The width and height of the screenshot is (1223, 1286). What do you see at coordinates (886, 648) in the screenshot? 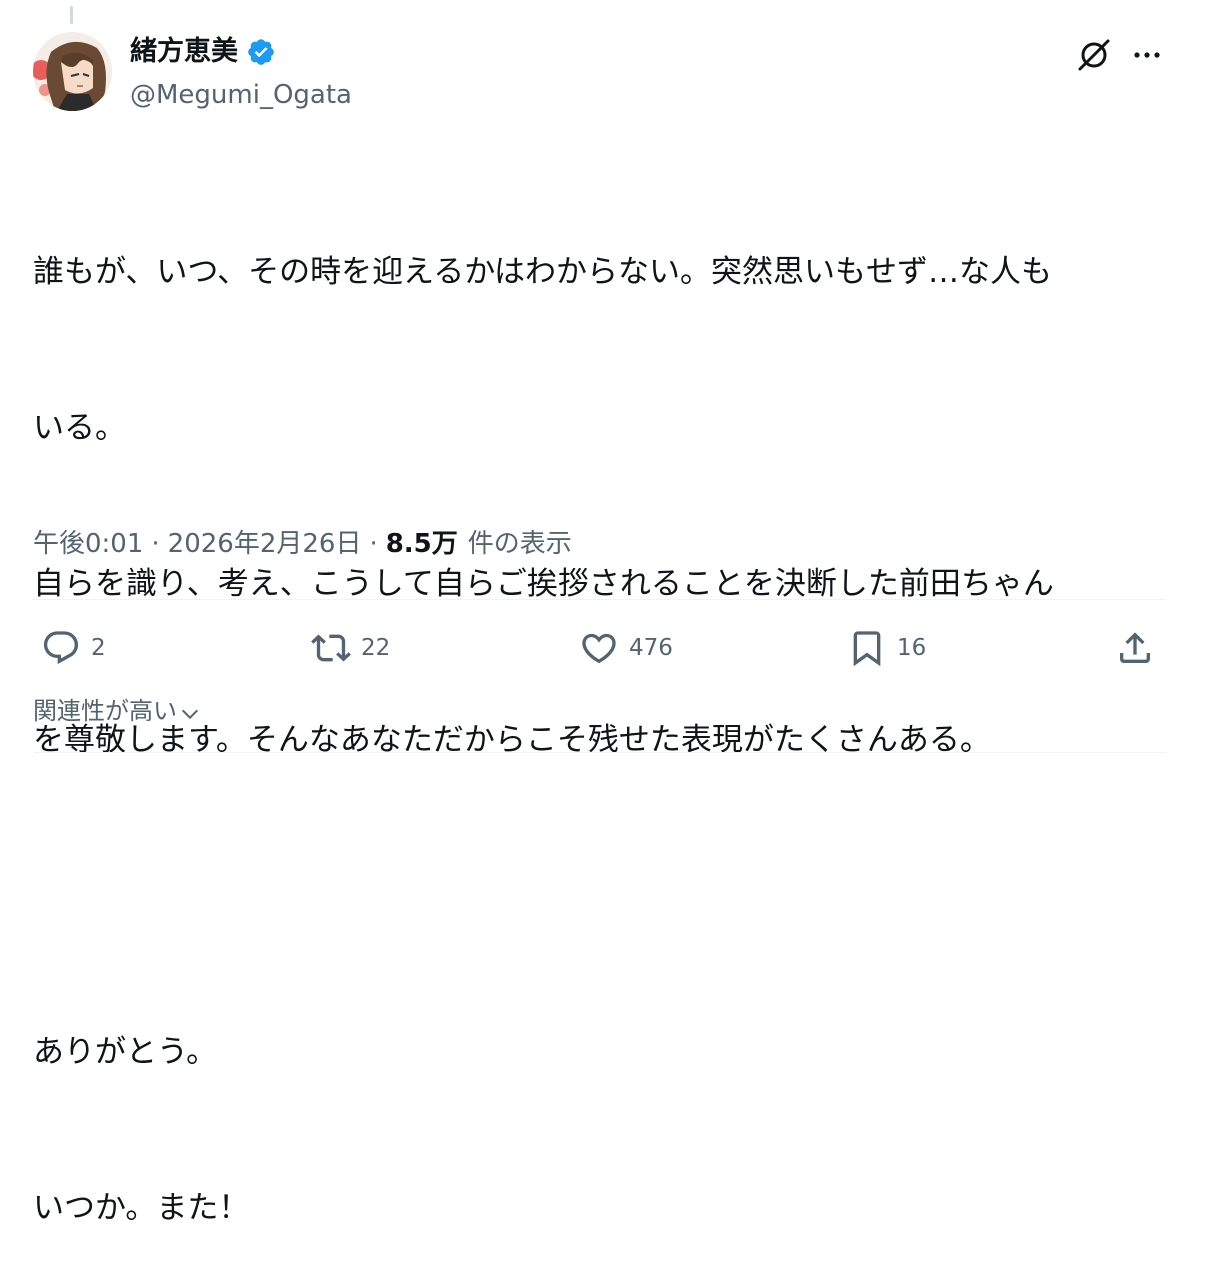
I see `bookmark-button: 16` at bounding box center [886, 648].